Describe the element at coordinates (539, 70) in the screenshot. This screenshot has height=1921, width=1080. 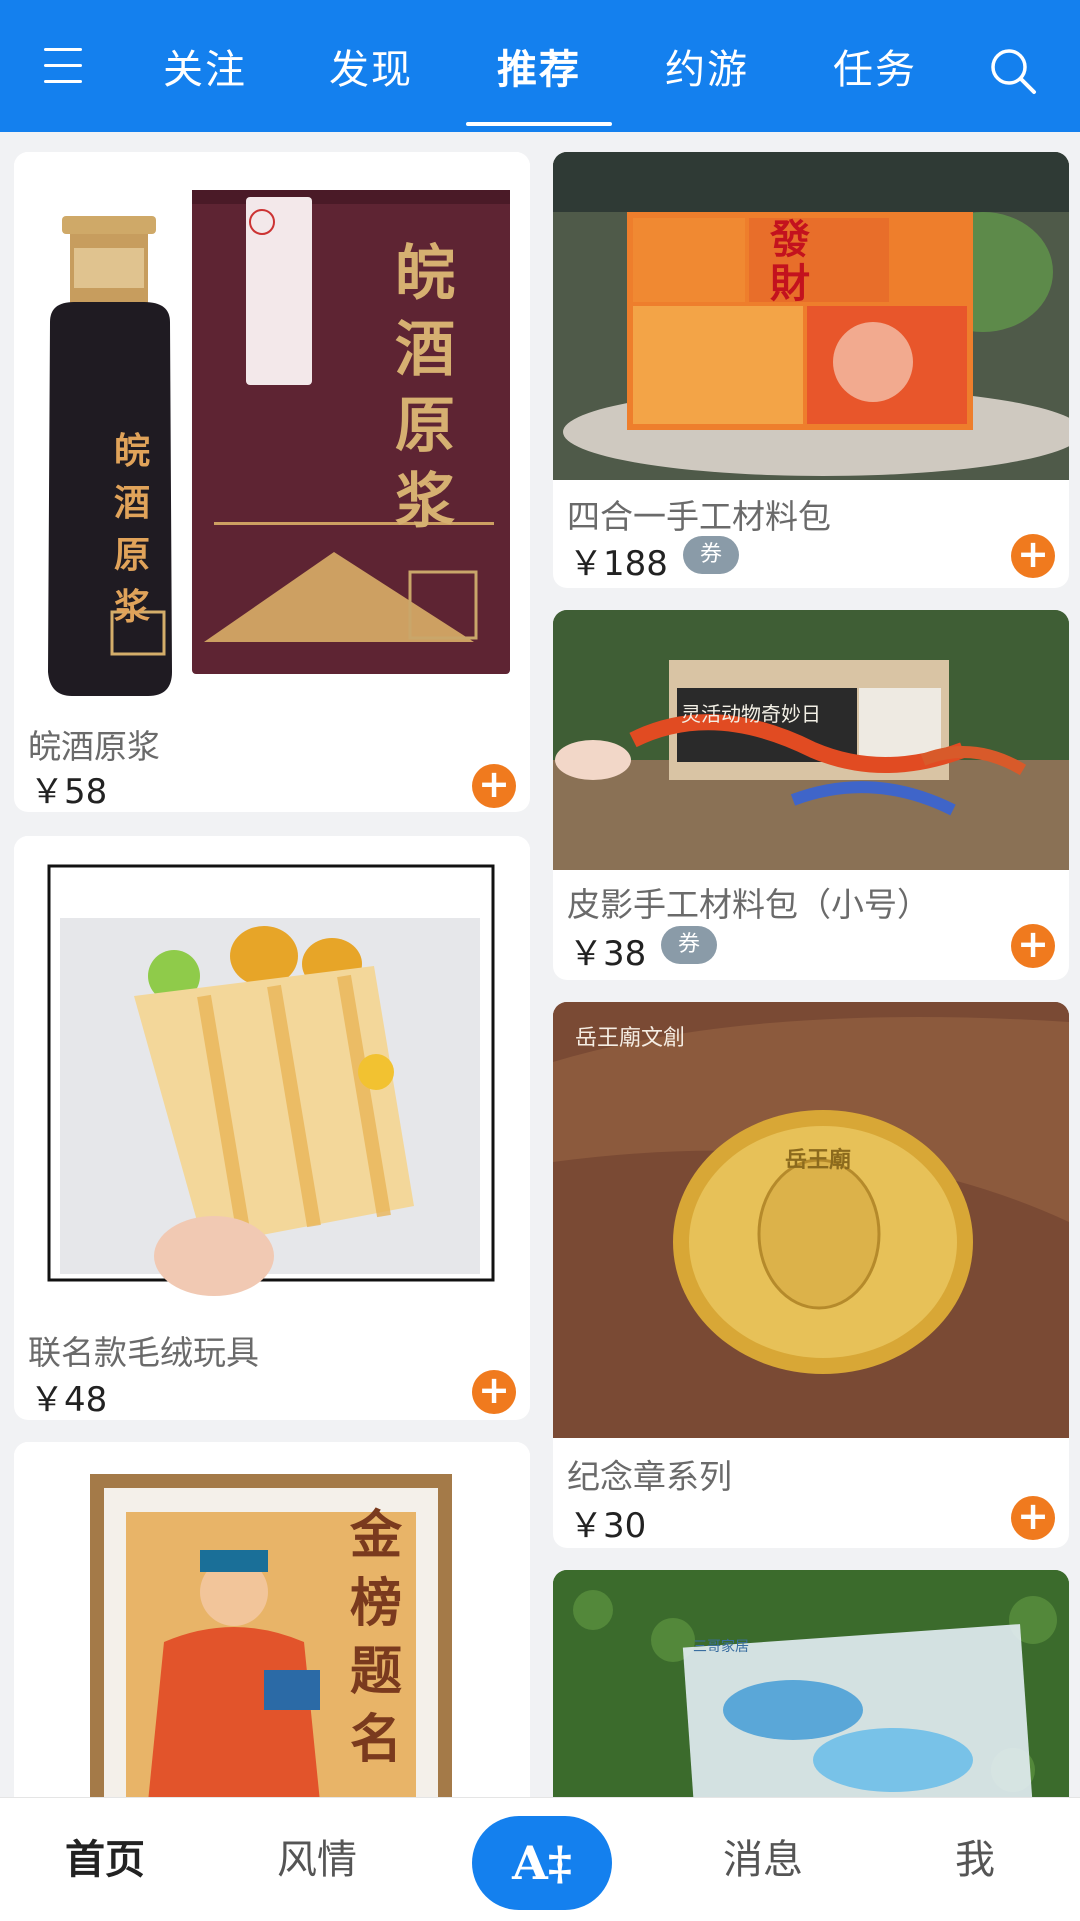
I see `tab-recommend: 推荐` at that location.